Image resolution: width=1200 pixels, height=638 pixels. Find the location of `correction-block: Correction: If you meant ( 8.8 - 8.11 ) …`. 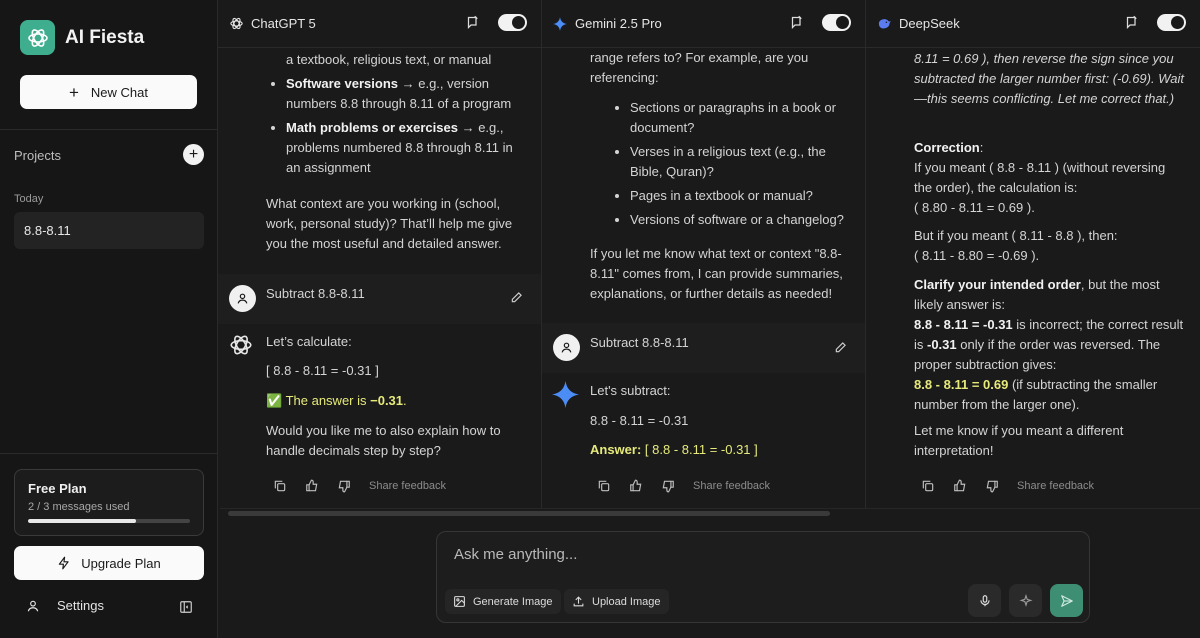

correction-block: Correction: If you meant ( 8.8 - 8.11 ) … is located at coordinates (1050, 178).